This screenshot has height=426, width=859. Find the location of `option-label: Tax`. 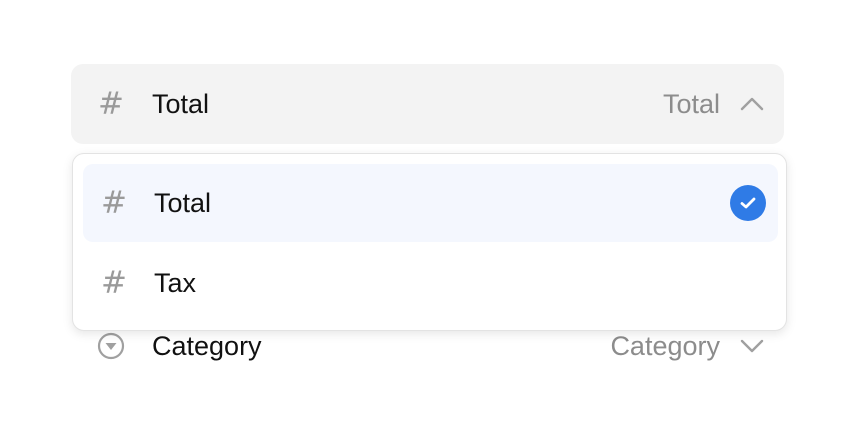

option-label: Tax is located at coordinates (175, 282).